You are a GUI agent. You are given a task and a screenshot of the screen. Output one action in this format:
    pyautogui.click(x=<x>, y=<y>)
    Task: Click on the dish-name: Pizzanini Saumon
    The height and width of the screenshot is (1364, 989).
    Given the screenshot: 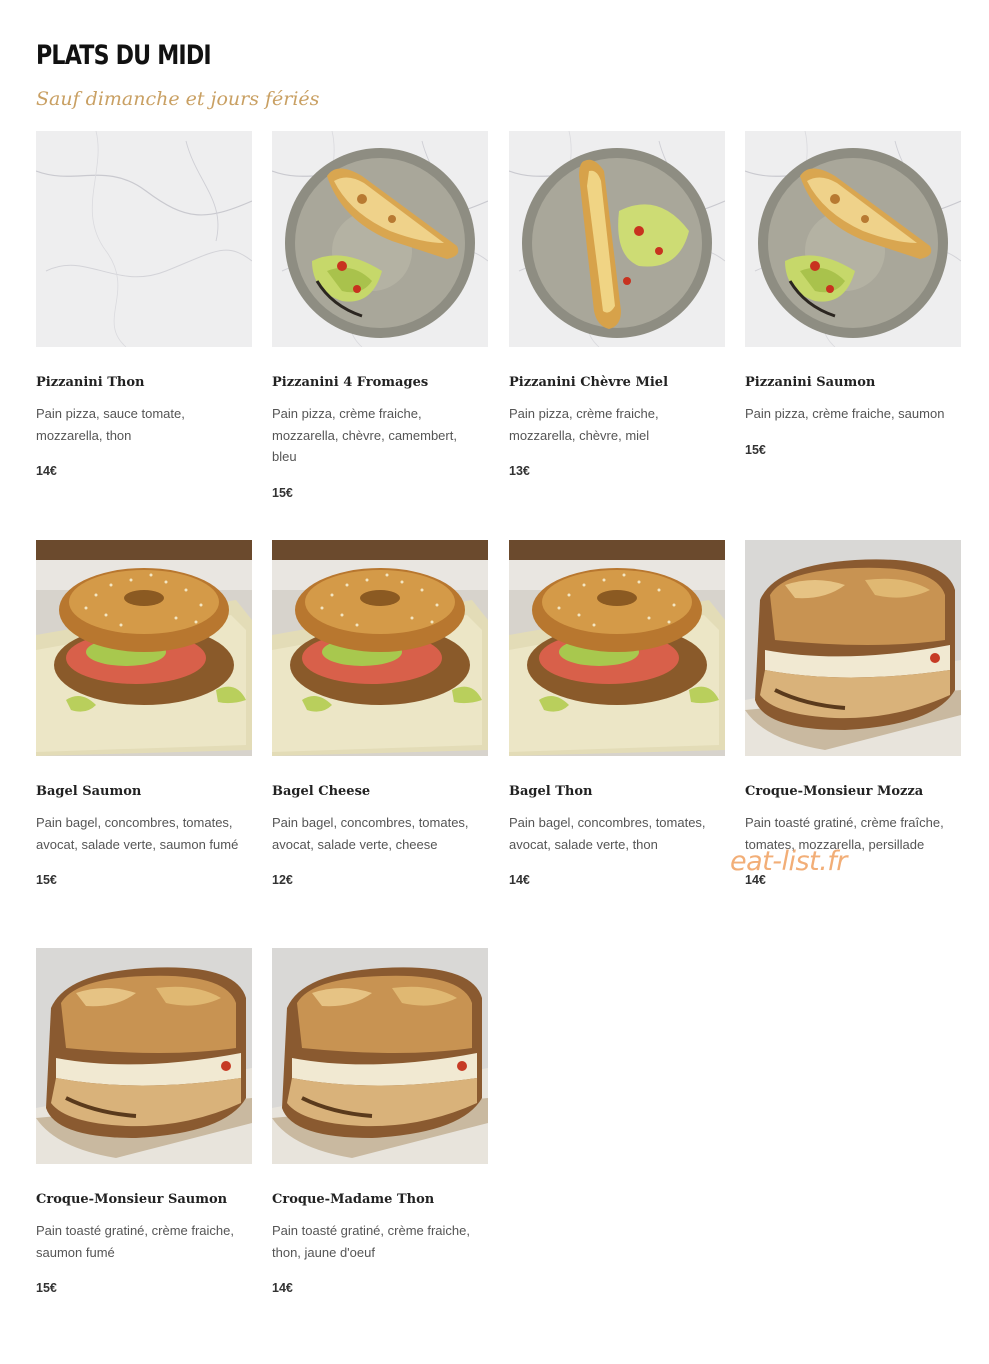 What is the action you would take?
    pyautogui.click(x=810, y=382)
    